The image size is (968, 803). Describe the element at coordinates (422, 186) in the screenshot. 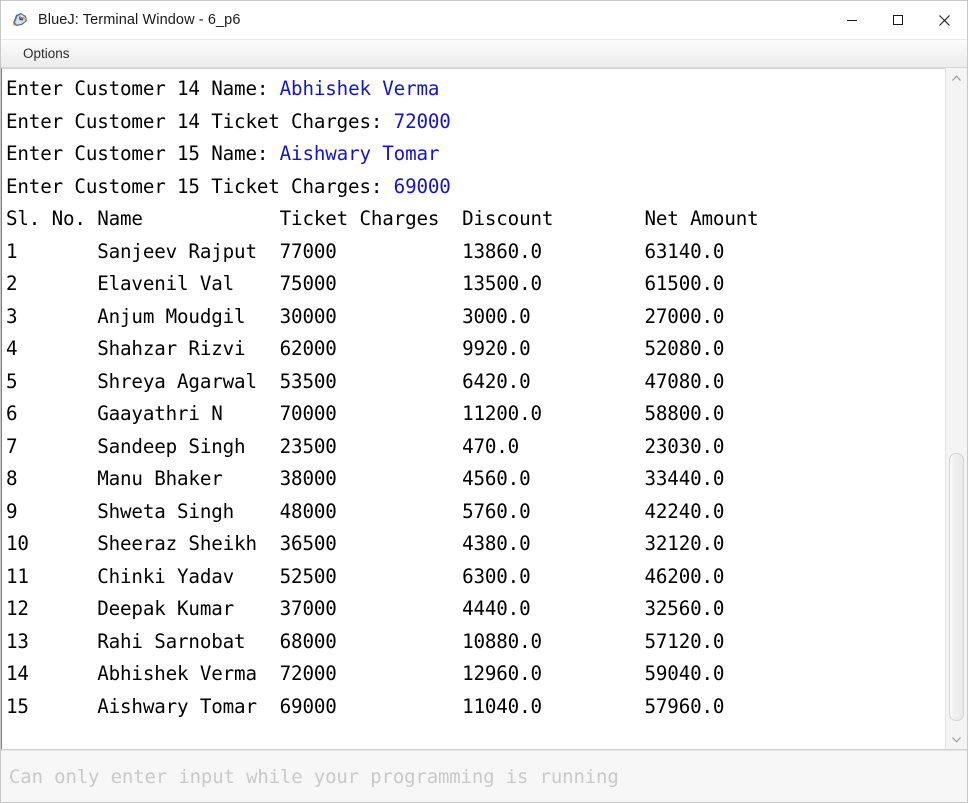

I see `user-input-value: 69000` at that location.